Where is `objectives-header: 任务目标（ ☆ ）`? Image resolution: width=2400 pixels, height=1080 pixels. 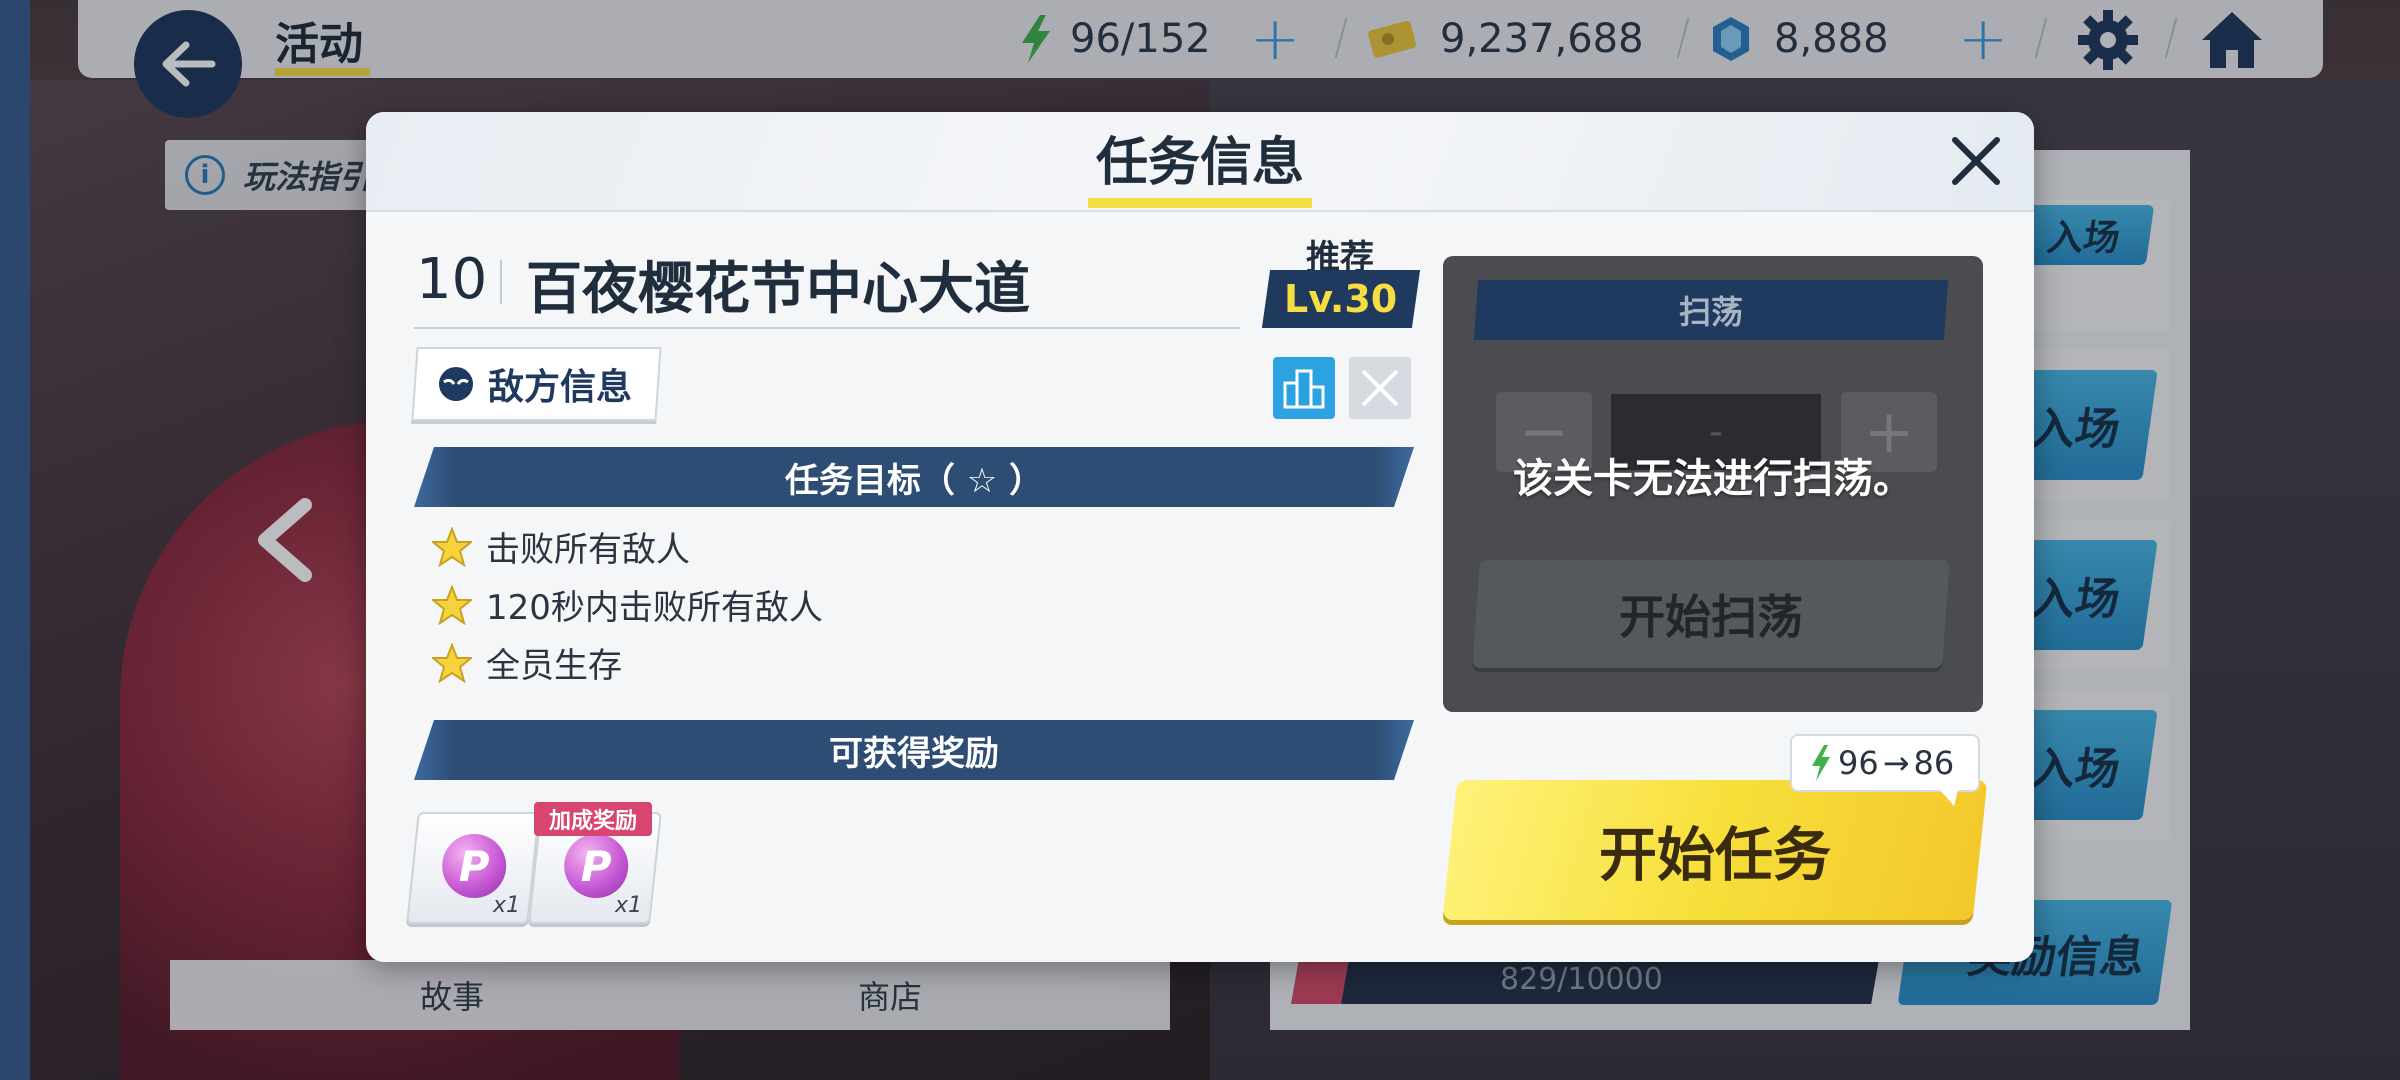 objectives-header: 任务目标（ ☆ ） is located at coordinates (914, 477).